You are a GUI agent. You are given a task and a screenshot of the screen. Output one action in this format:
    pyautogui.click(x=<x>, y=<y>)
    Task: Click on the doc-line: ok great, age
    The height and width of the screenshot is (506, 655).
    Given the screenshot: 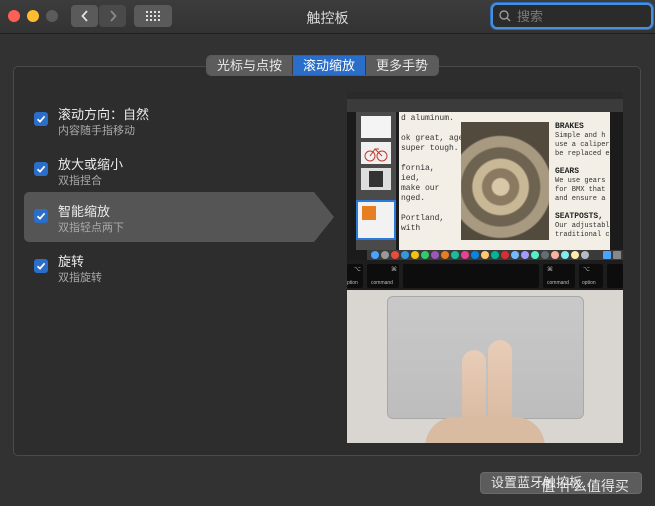 What is the action you would take?
    pyautogui.click(x=432, y=138)
    